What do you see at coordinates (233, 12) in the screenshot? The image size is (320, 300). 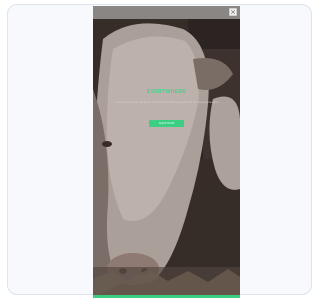 I see `close-icon` at bounding box center [233, 12].